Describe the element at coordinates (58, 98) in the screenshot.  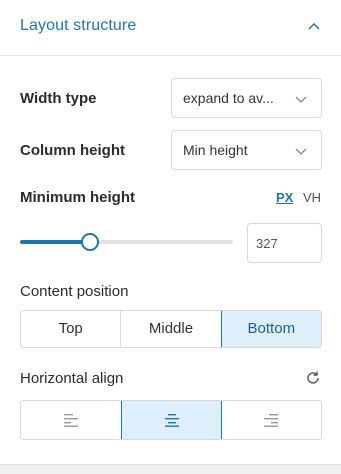
I see `width-type-label: Width type` at that location.